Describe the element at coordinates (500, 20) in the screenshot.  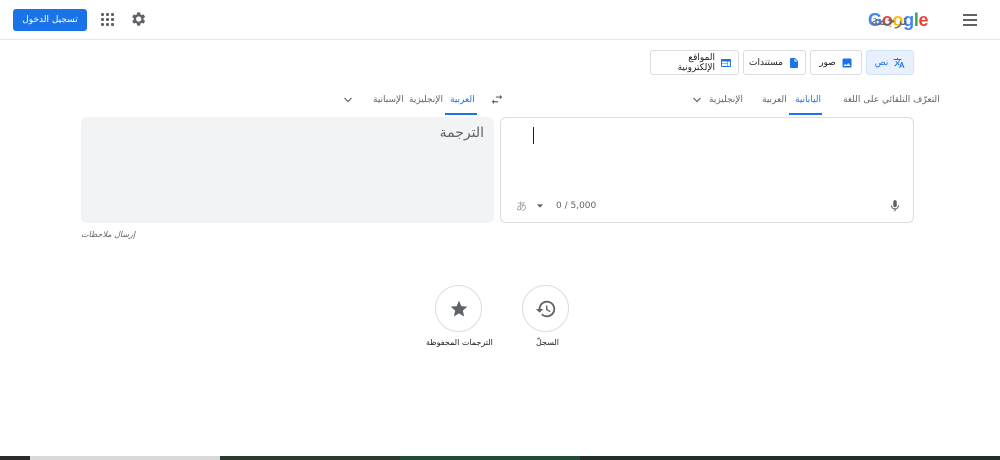
I see `top-bar: Google ترجمة تسجيل الدخول` at that location.